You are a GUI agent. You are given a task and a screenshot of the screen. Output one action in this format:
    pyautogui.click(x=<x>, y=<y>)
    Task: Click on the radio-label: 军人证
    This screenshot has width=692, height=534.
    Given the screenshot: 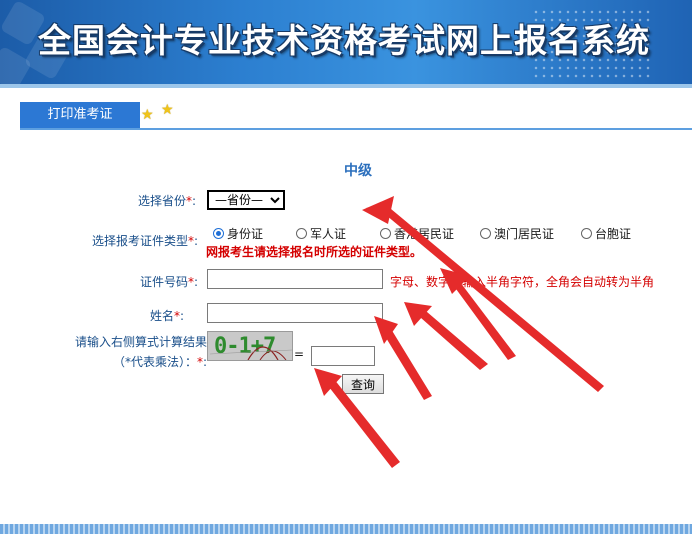 What is the action you would take?
    pyautogui.click(x=328, y=234)
    